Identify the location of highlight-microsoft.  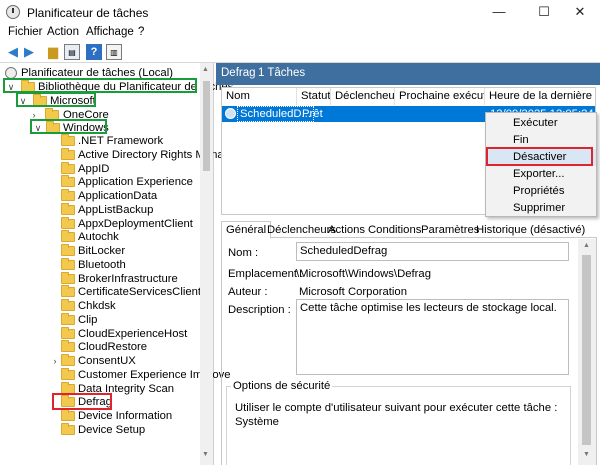
(56, 99).